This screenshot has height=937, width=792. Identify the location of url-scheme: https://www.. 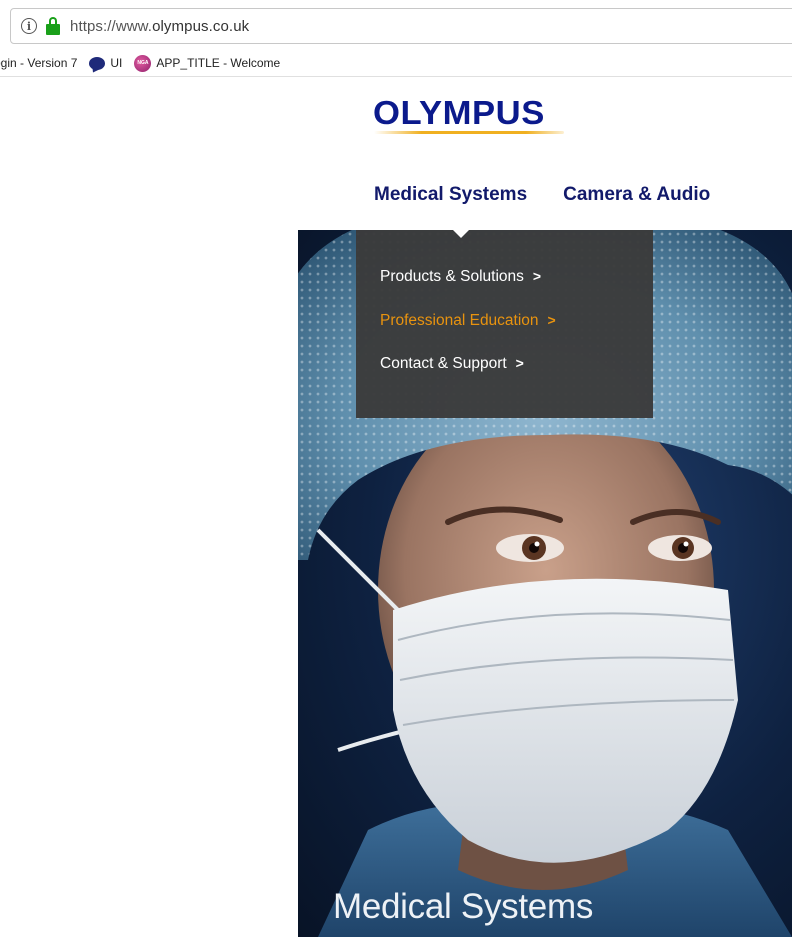
(111, 26).